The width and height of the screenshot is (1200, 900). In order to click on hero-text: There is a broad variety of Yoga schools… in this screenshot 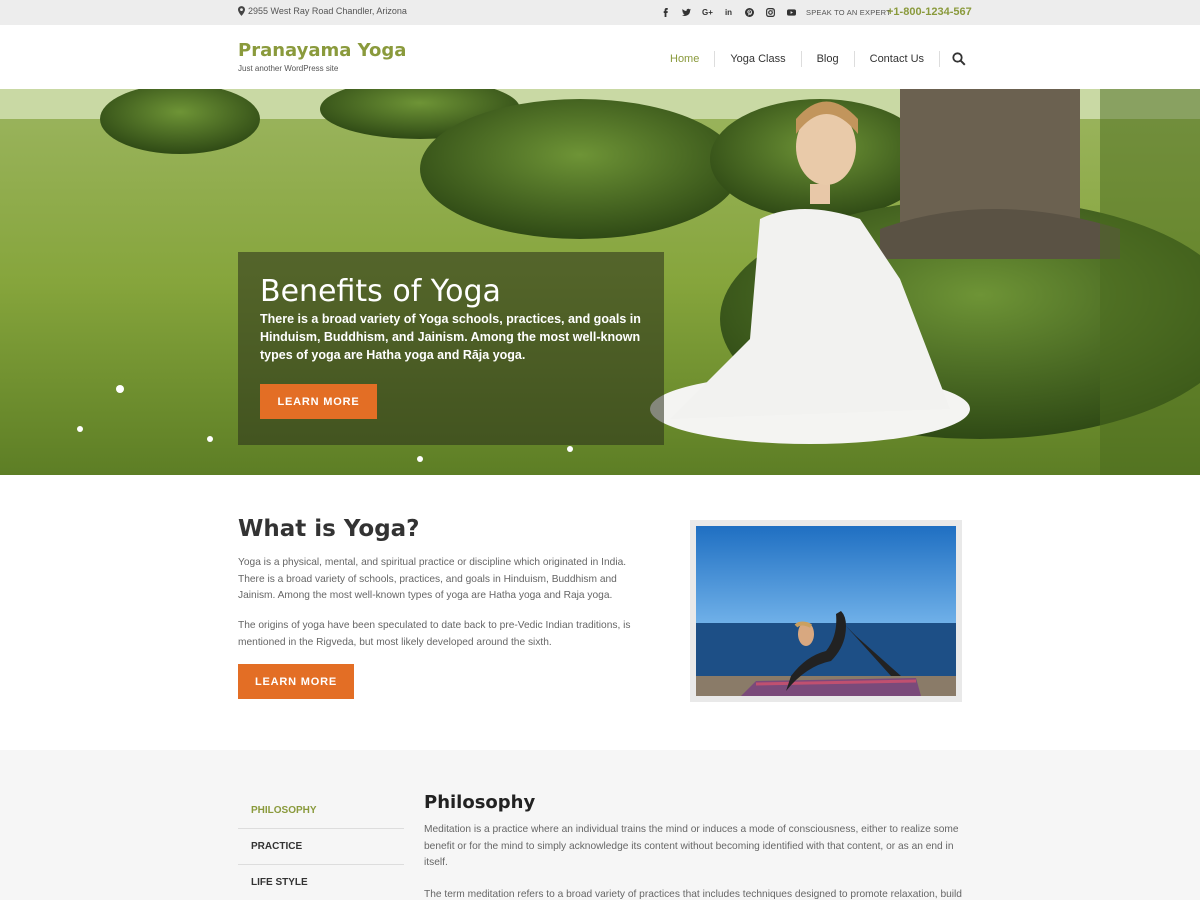, I will do `click(450, 337)`.